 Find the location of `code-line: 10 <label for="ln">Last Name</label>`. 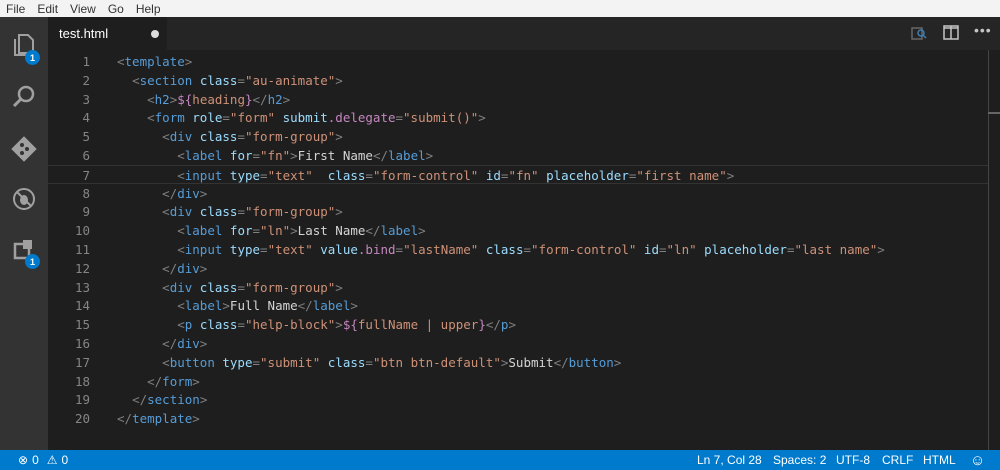

code-line: 10 <label for="ln">Last Name</label> is located at coordinates (518, 230).